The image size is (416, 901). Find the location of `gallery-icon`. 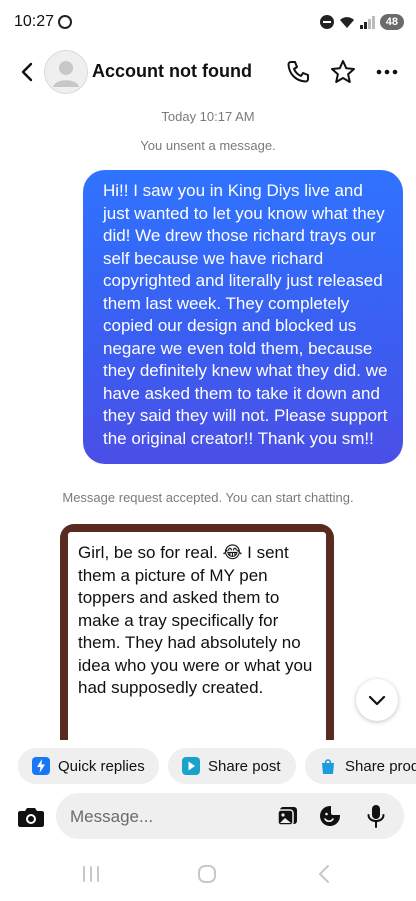

gallery-icon is located at coordinates (288, 816).